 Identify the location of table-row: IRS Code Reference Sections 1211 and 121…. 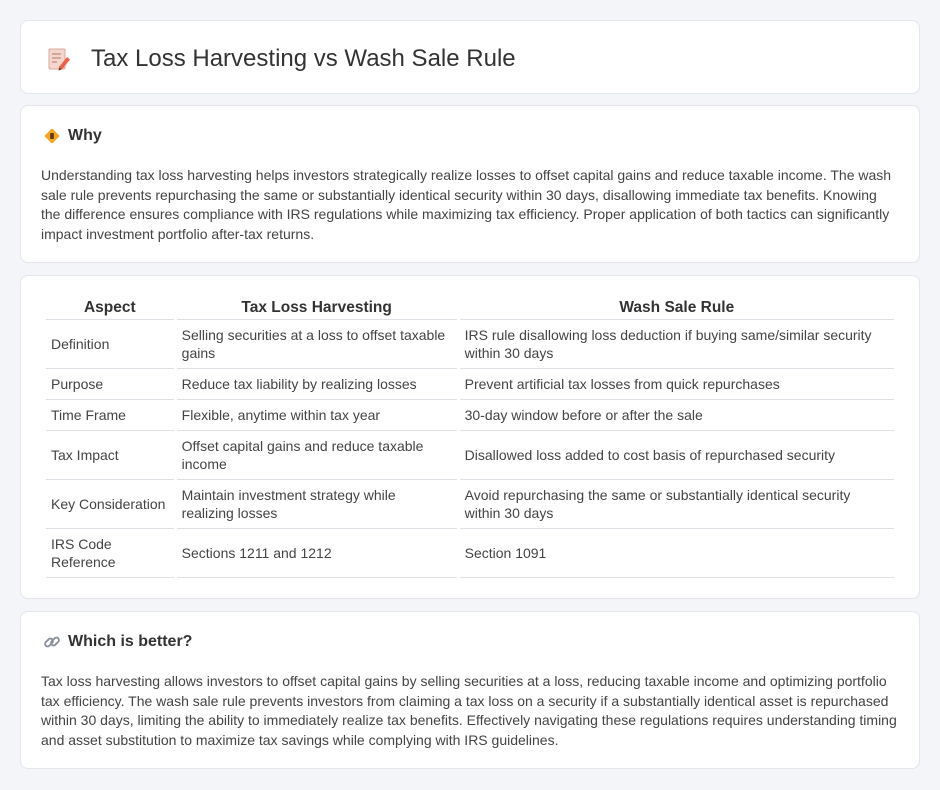
(470, 553).